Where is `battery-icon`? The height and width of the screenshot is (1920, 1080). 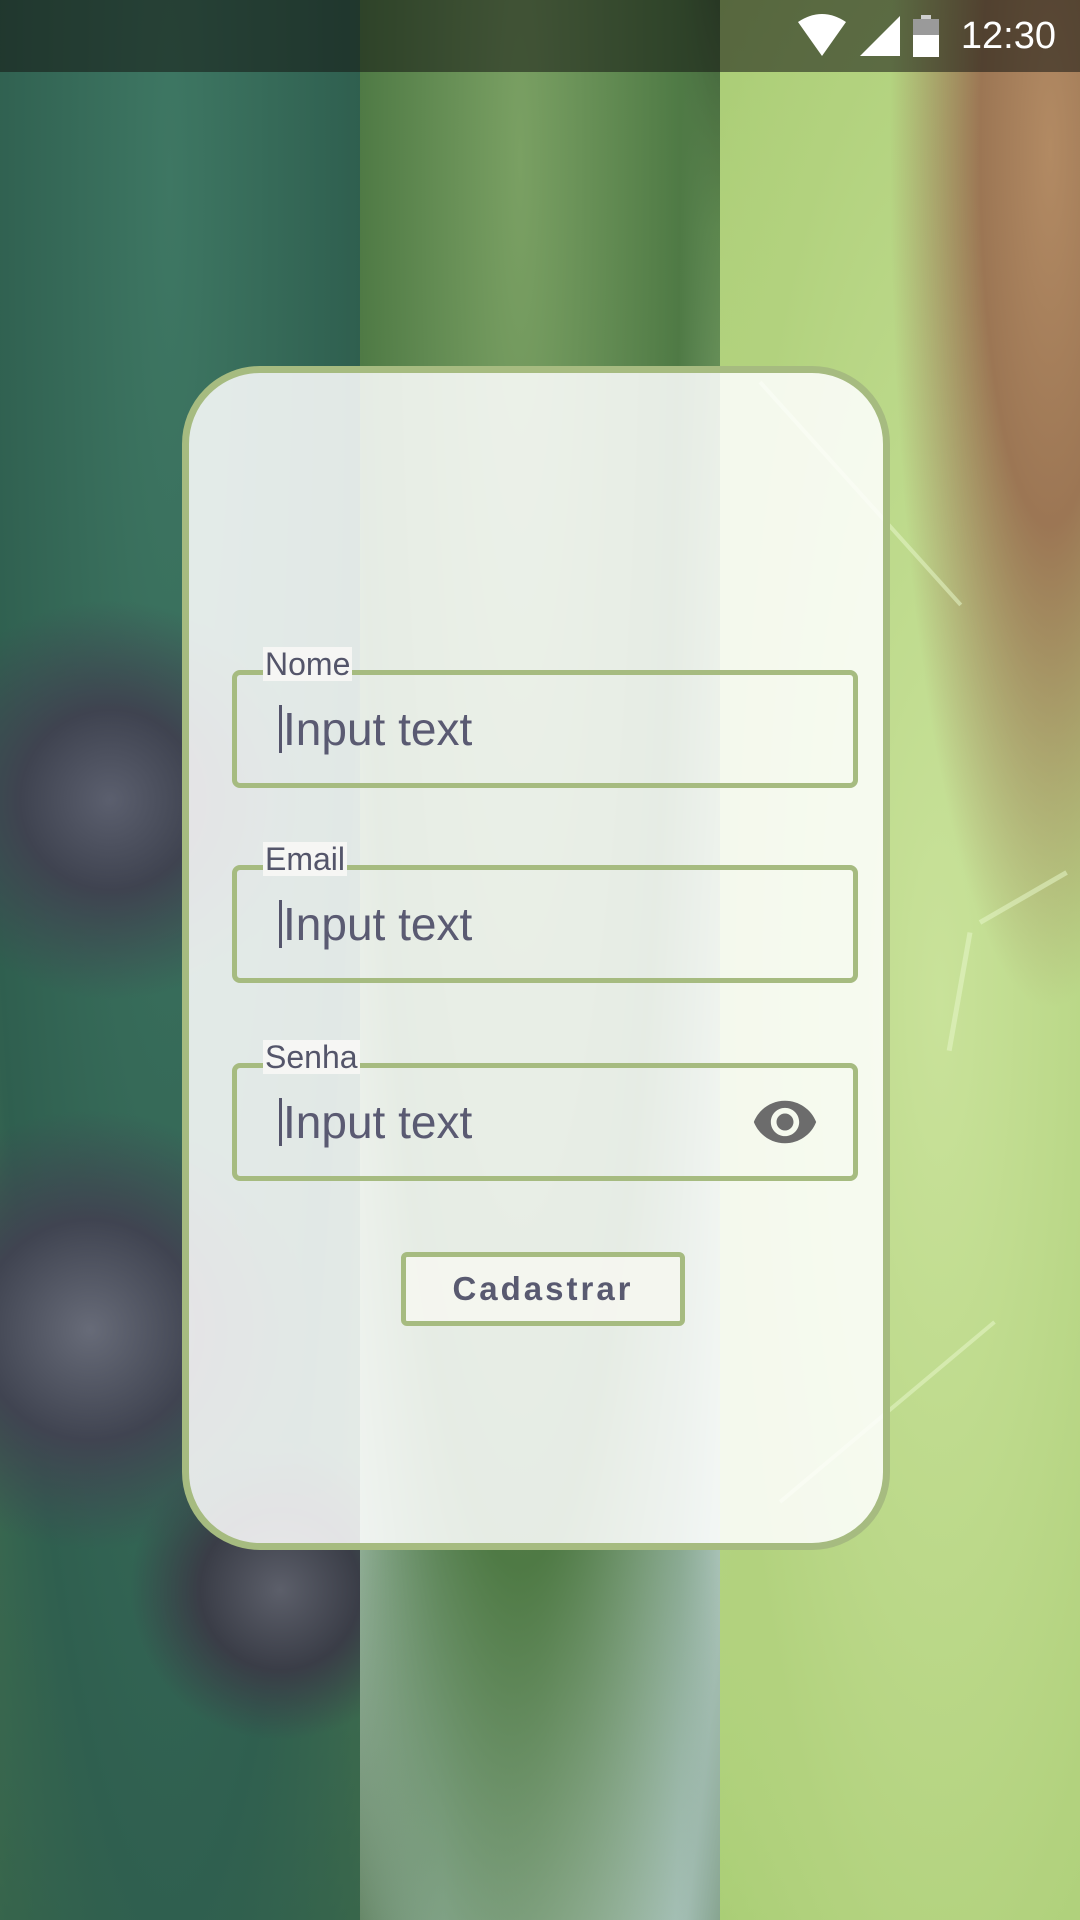
battery-icon is located at coordinates (925, 36).